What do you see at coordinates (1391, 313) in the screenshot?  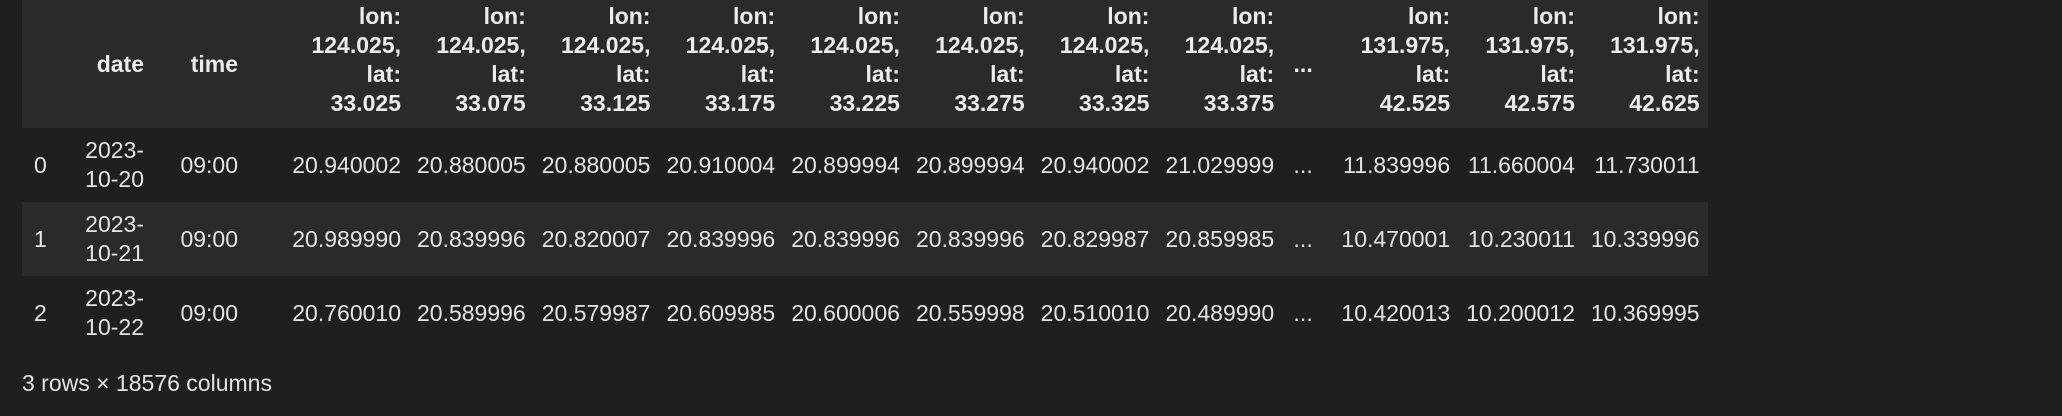 I see `table-cell: 10.420013` at bounding box center [1391, 313].